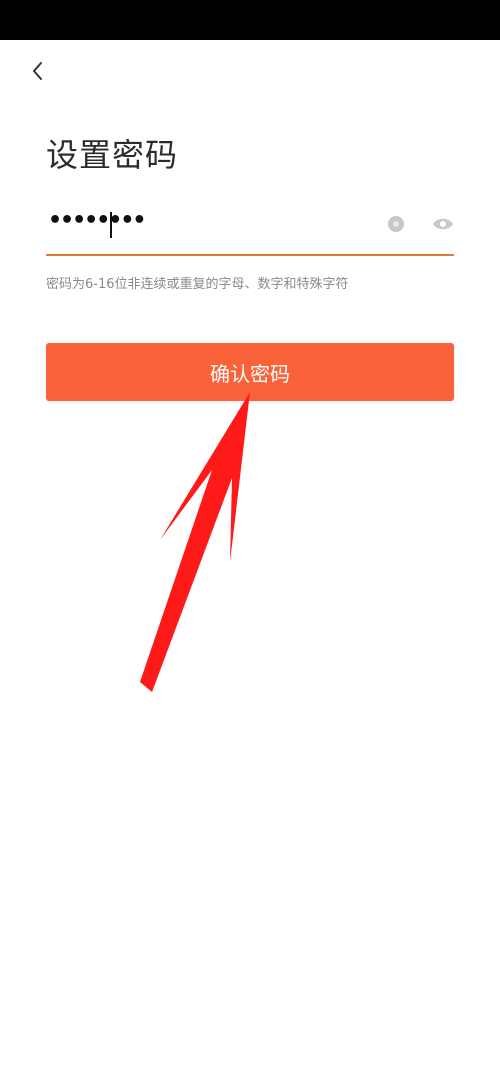 The image size is (500, 1084). Describe the element at coordinates (97, 220) in the screenshot. I see `password-field: ••••••••` at that location.